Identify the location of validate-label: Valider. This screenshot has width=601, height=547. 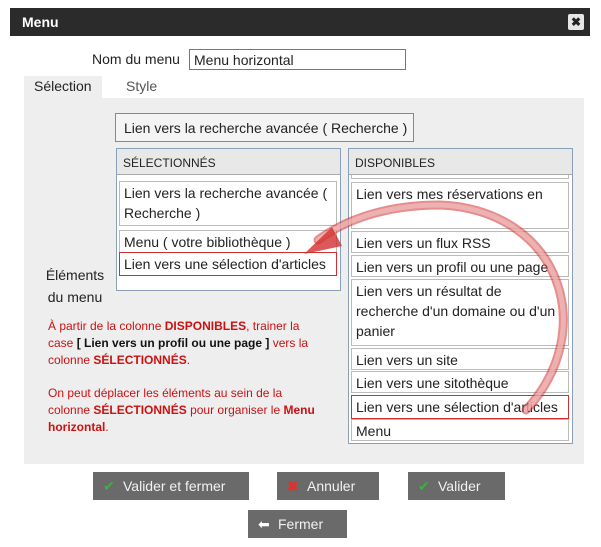
(459, 486).